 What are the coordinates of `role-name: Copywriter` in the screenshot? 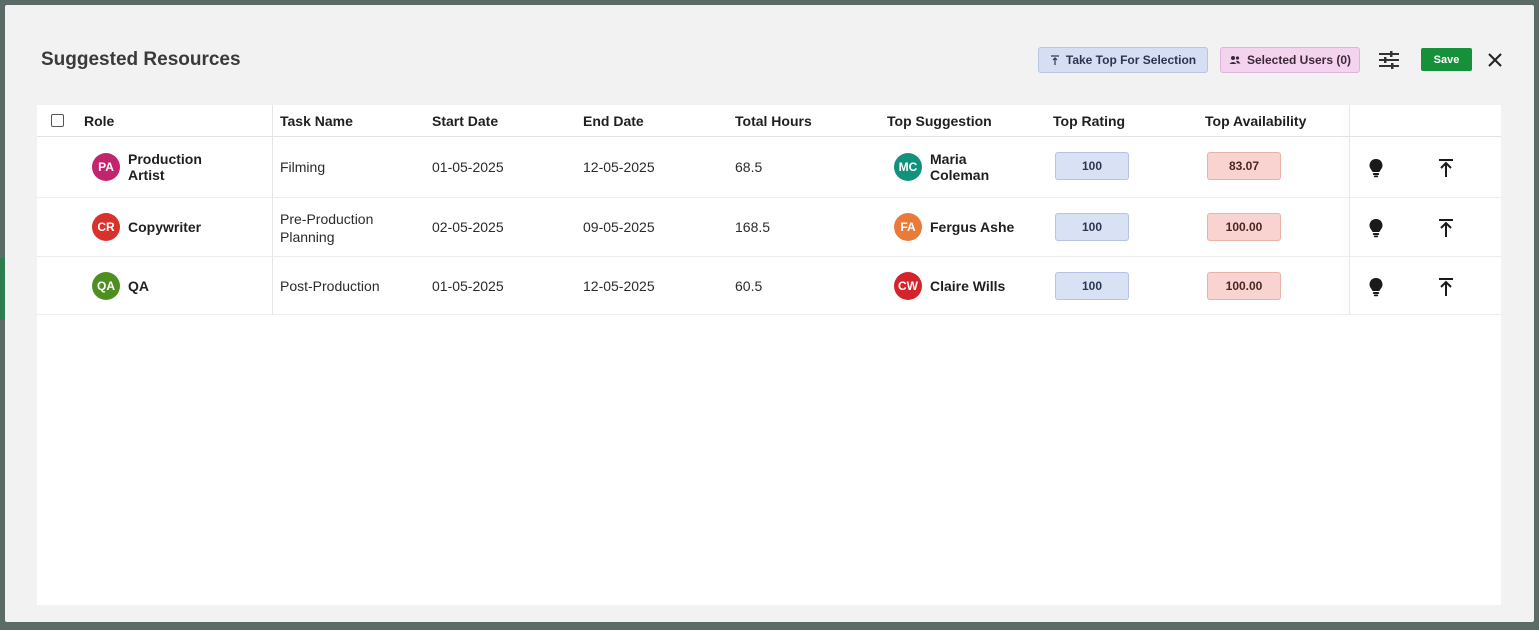 It's located at (164, 227).